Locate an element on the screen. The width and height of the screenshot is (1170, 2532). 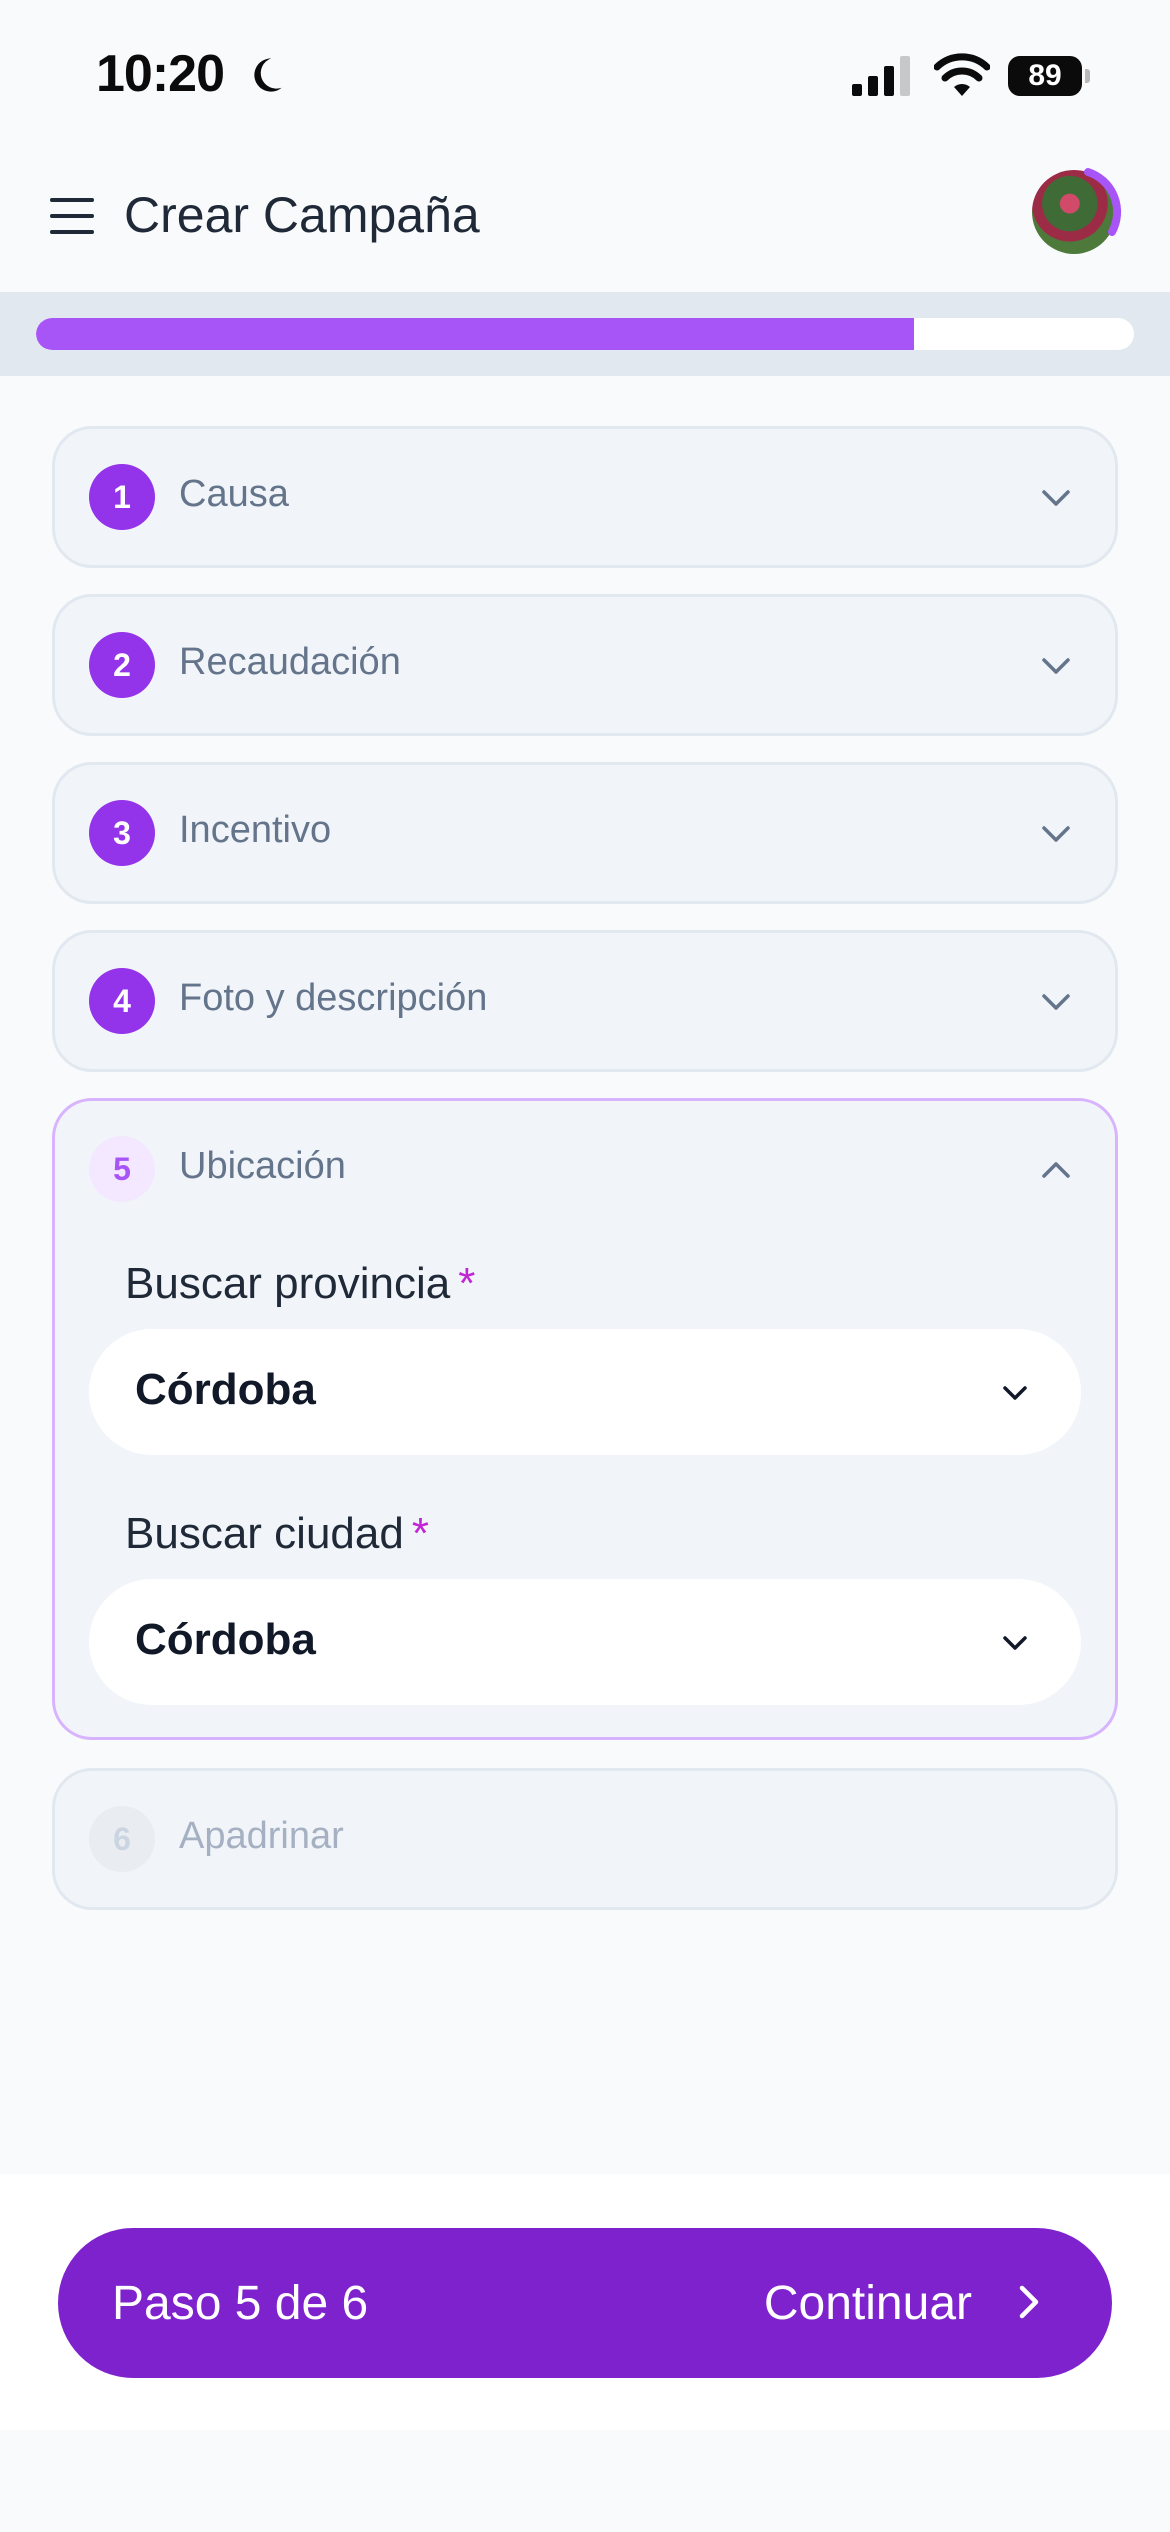
step-recaudacion: 2 Recaudación is located at coordinates (585, 665).